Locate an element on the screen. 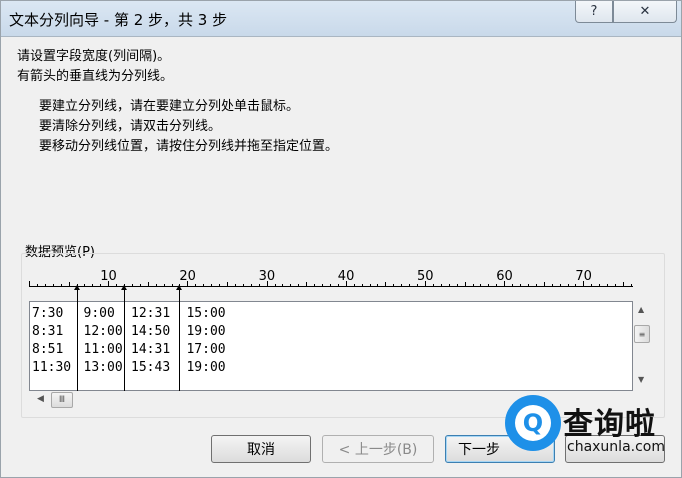  watermark-brand: 查询啦 is located at coordinates (609, 424).